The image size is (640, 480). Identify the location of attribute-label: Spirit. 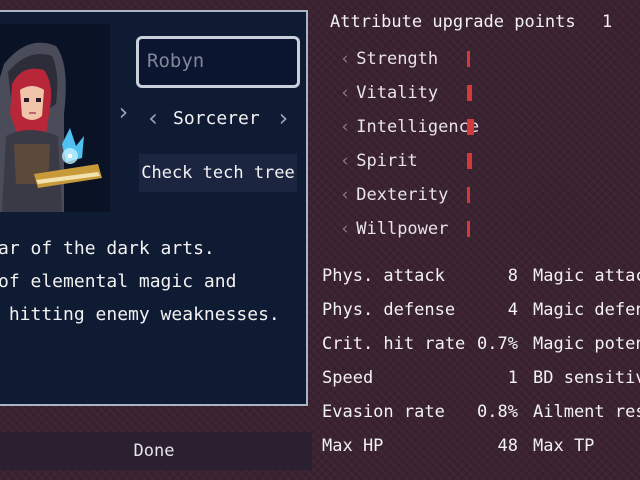
(387, 161).